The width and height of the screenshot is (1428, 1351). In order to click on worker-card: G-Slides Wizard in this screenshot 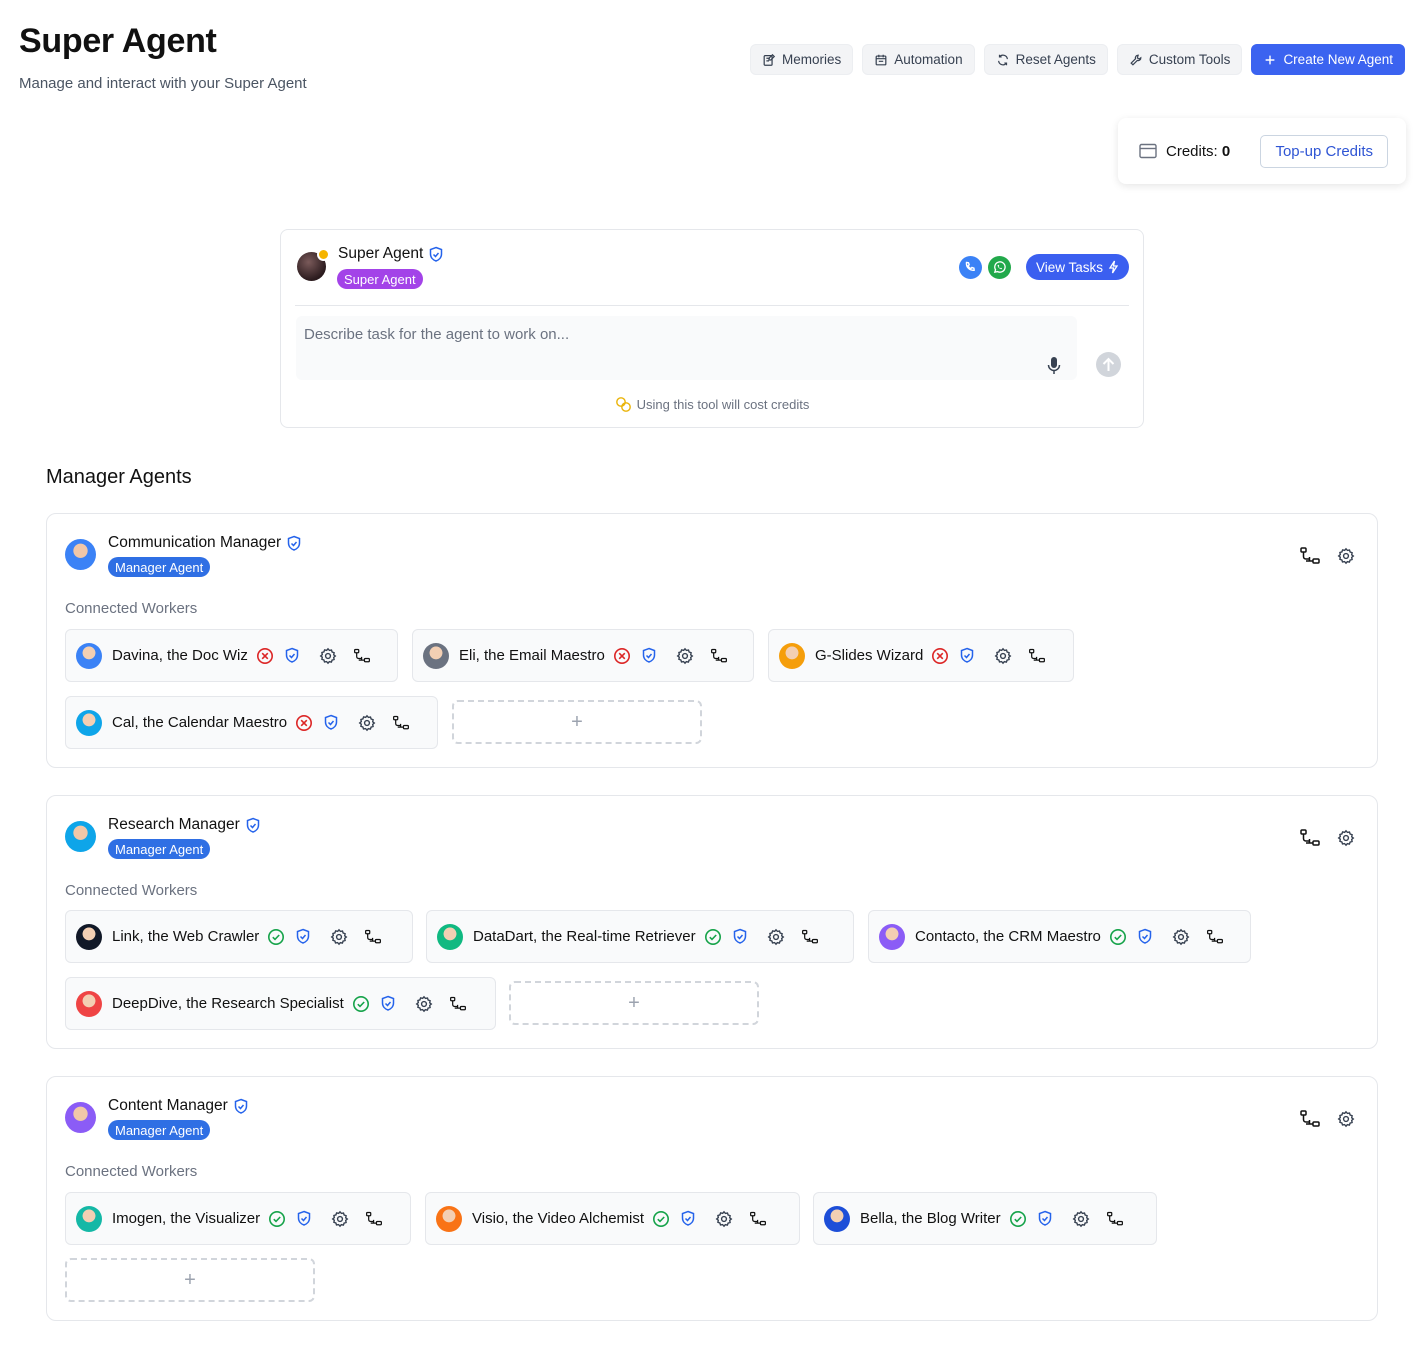, I will do `click(921, 655)`.